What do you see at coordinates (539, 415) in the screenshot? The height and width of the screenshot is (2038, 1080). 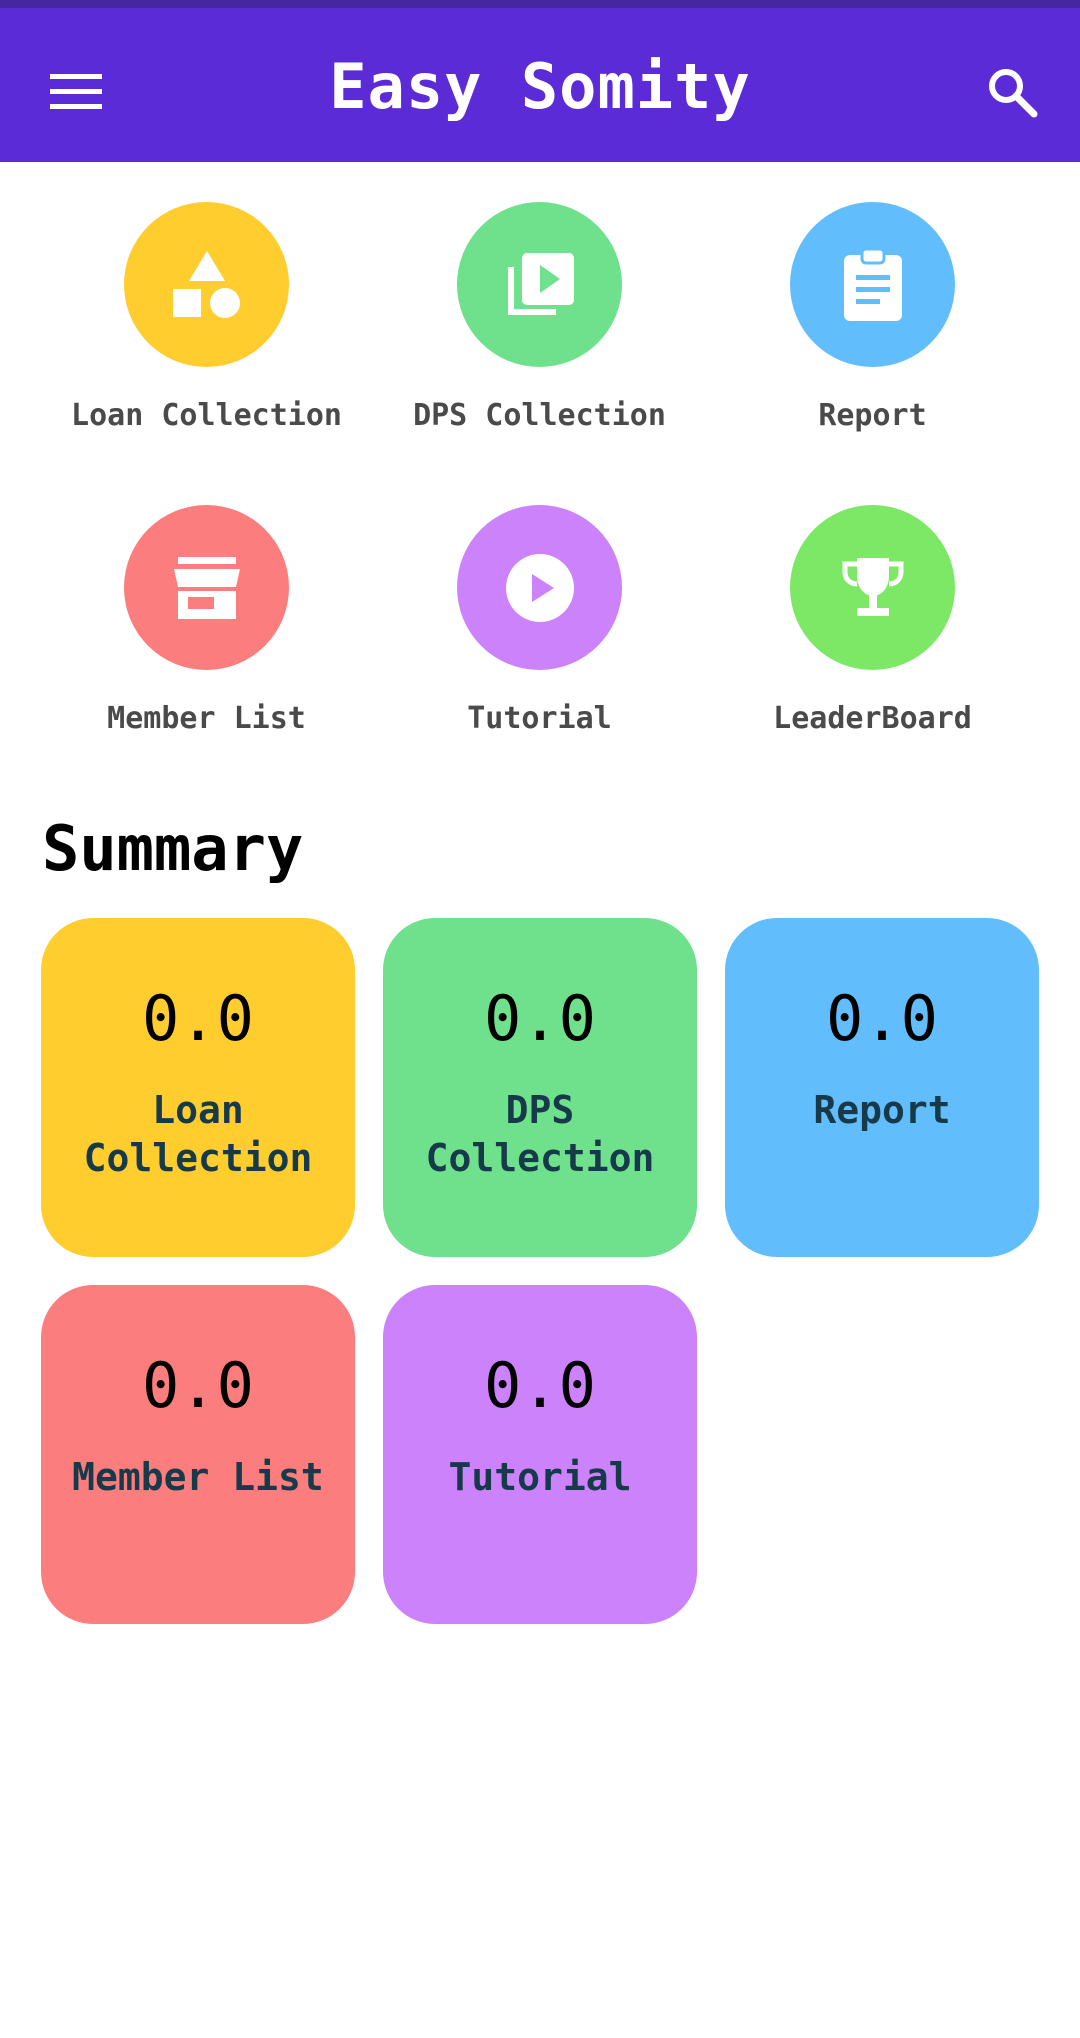 I see `menu-item-label: DPS Collection` at bounding box center [539, 415].